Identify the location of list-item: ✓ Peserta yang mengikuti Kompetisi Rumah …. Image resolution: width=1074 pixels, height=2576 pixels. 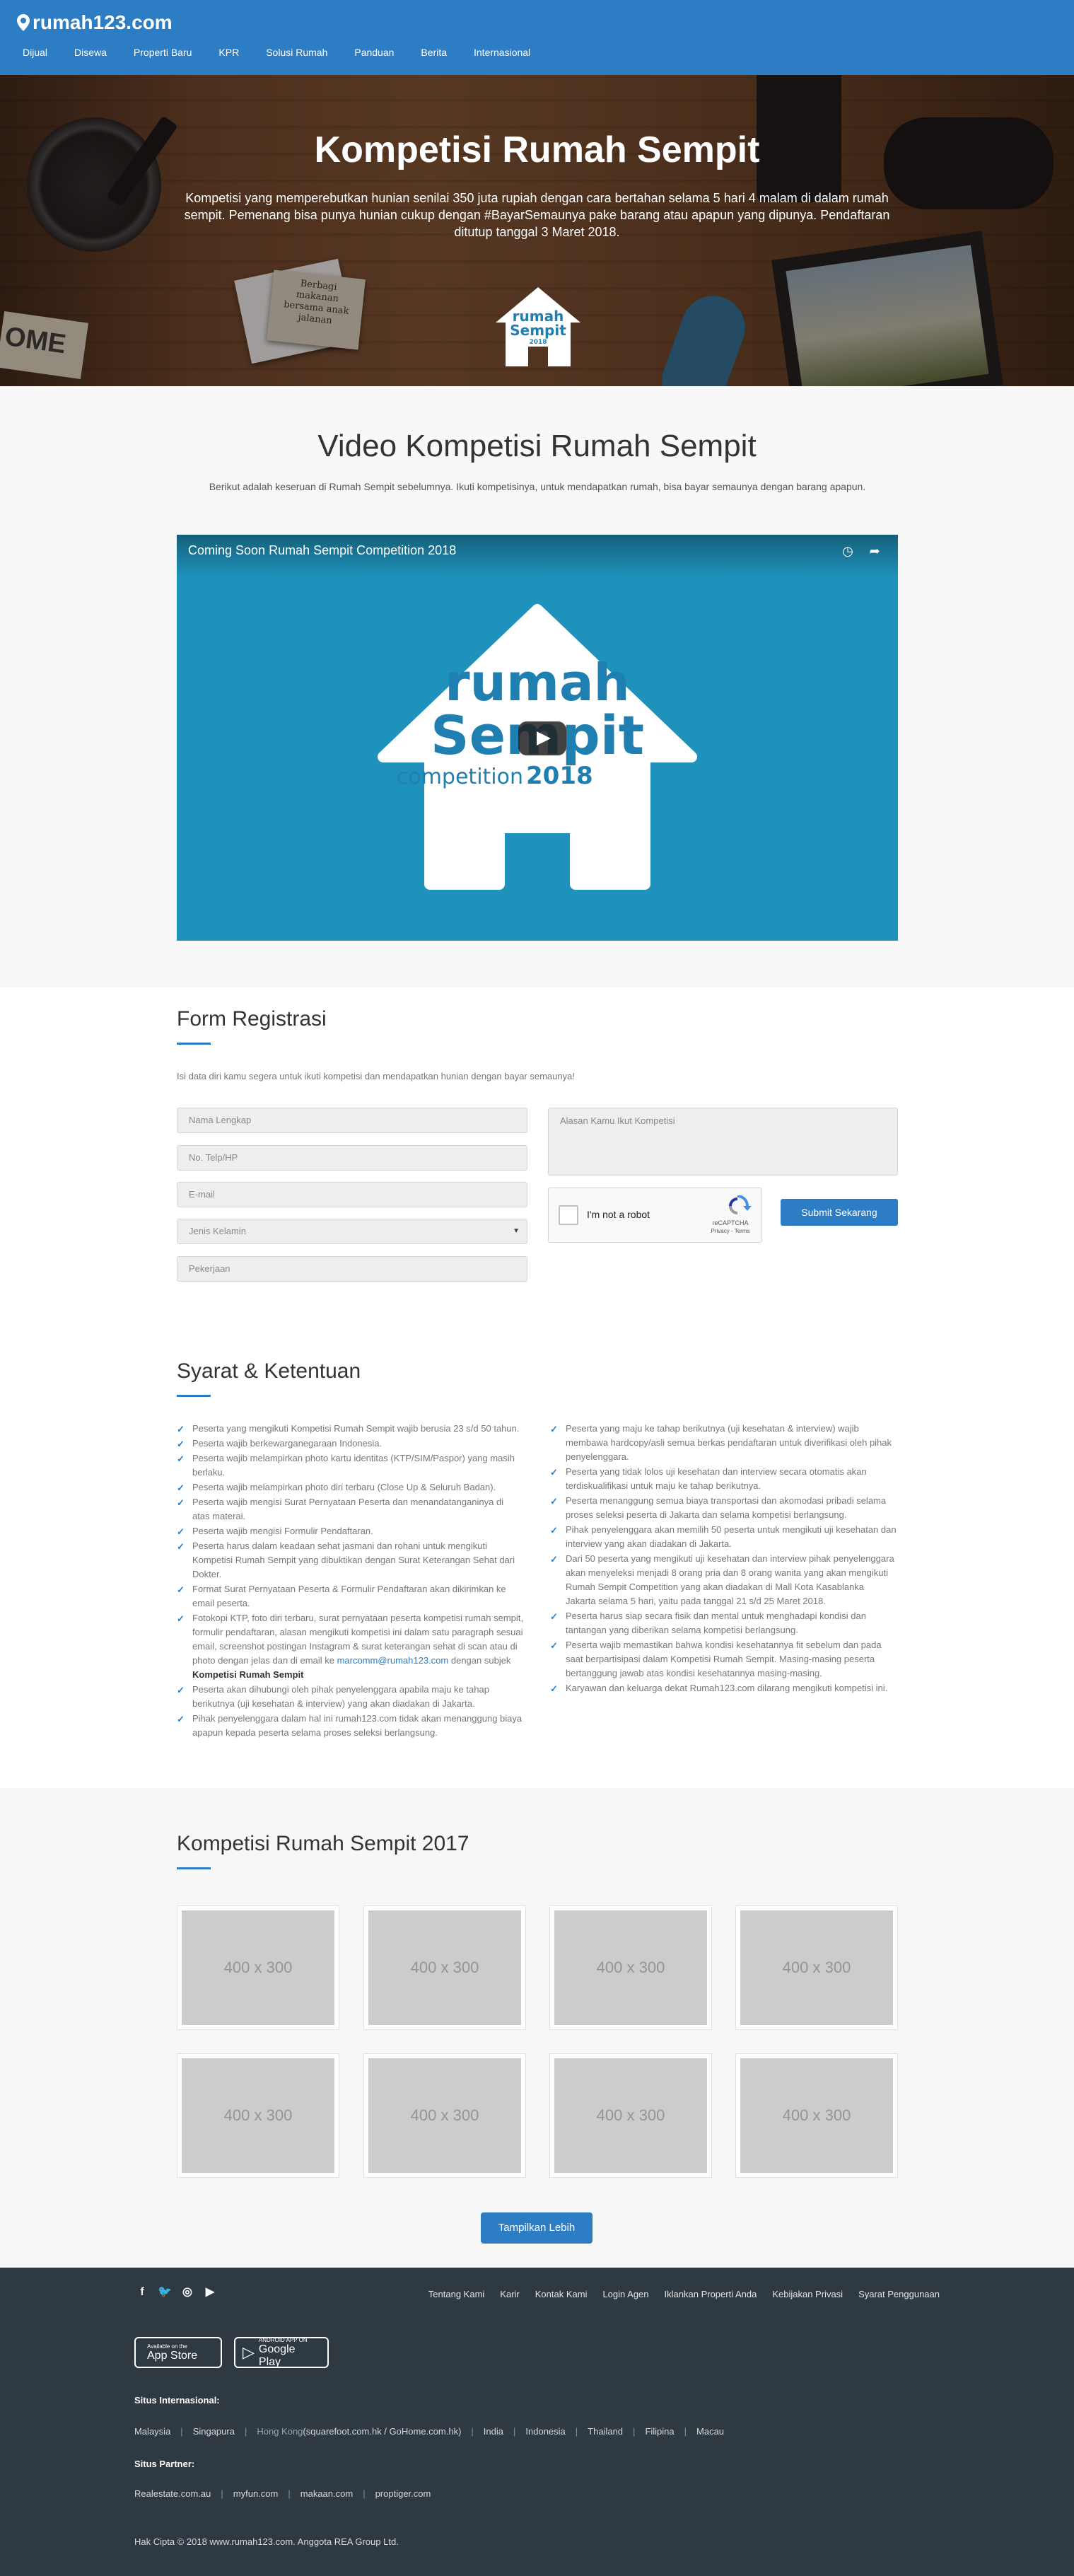
(350, 1429).